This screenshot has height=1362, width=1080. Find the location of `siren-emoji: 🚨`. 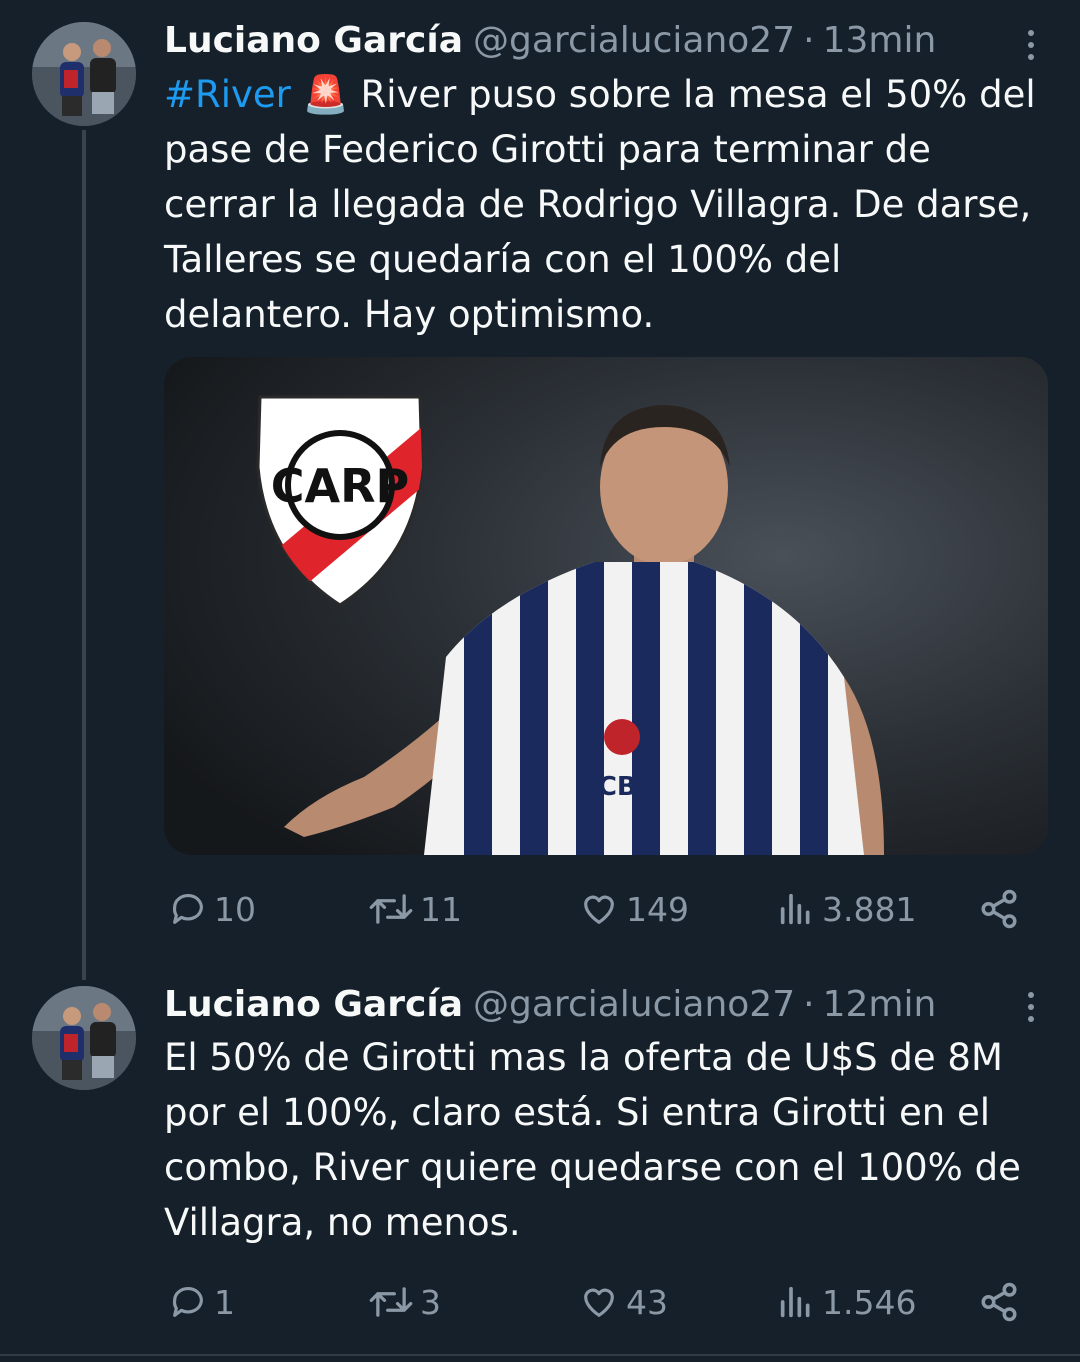

siren-emoji: 🚨 is located at coordinates (325, 94).